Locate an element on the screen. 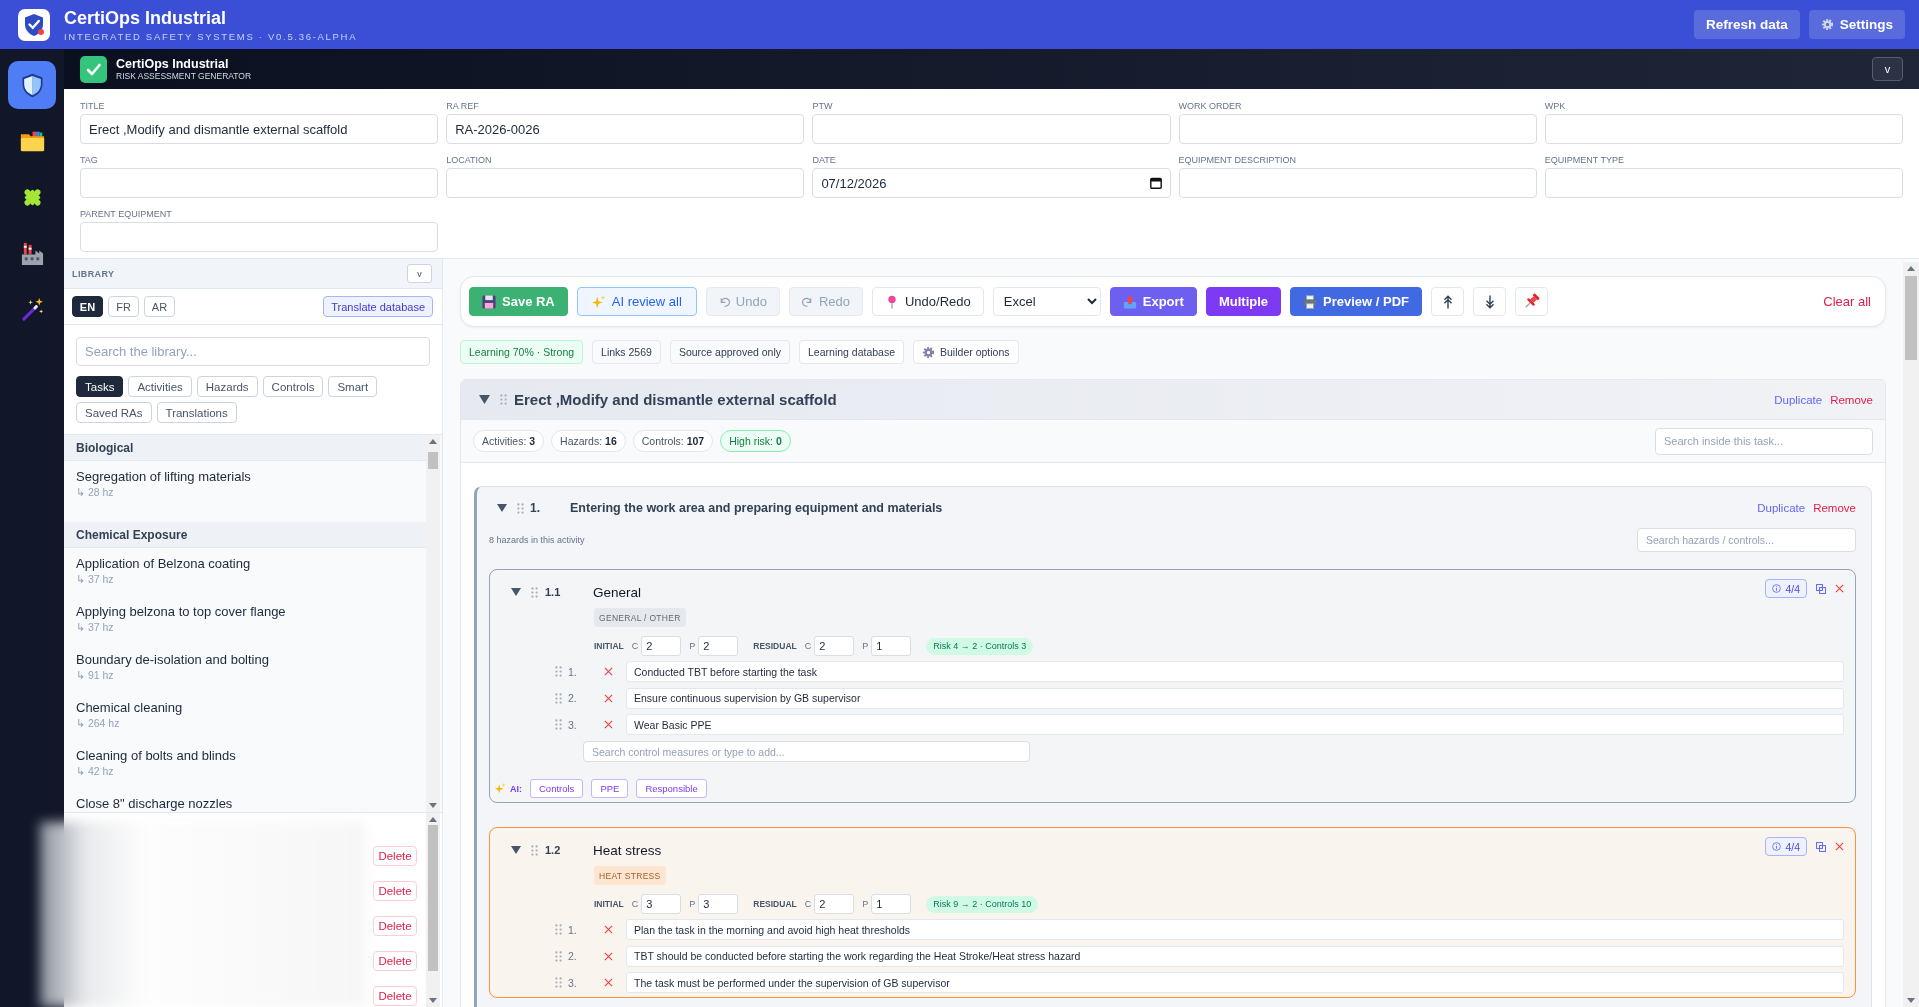  library-tab: Controls is located at coordinates (293, 386).